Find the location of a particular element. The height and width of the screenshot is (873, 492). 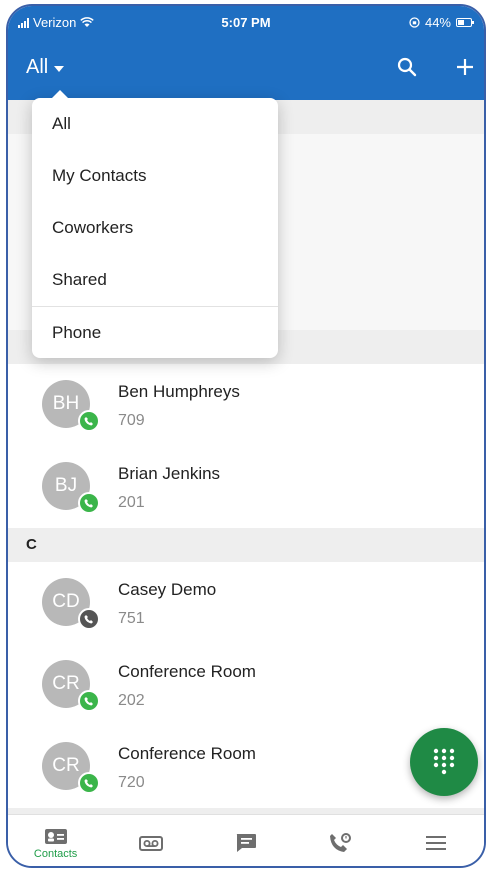

dialpad-icon is located at coordinates (444, 761).